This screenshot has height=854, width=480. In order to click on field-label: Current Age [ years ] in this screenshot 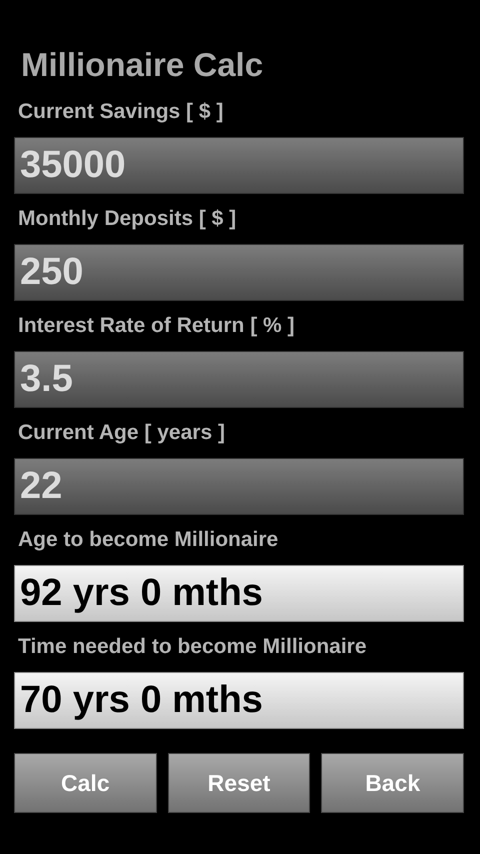, I will do `click(121, 433)`.